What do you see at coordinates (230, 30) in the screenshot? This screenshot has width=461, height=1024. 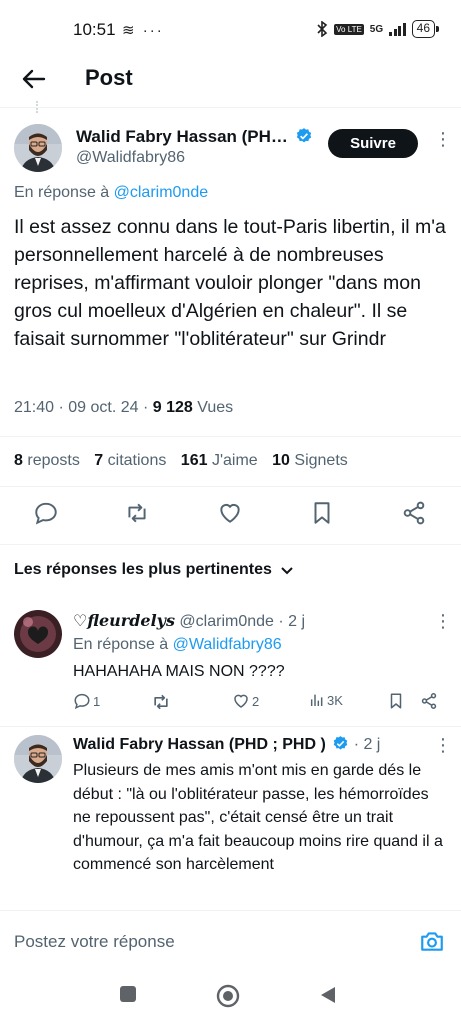 I see `status-bar: 10:51 ≋ ··· Vo LTE 5G 46` at bounding box center [230, 30].